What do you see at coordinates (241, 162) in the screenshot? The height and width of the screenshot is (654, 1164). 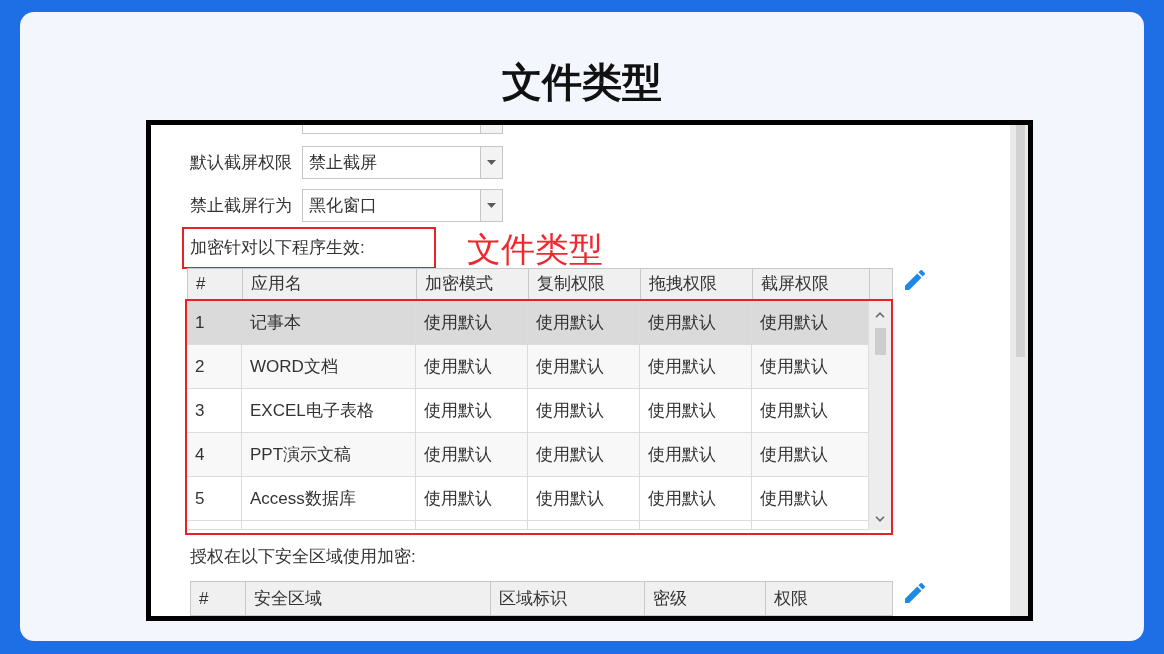 I see `field-label: 默认截屏权限` at bounding box center [241, 162].